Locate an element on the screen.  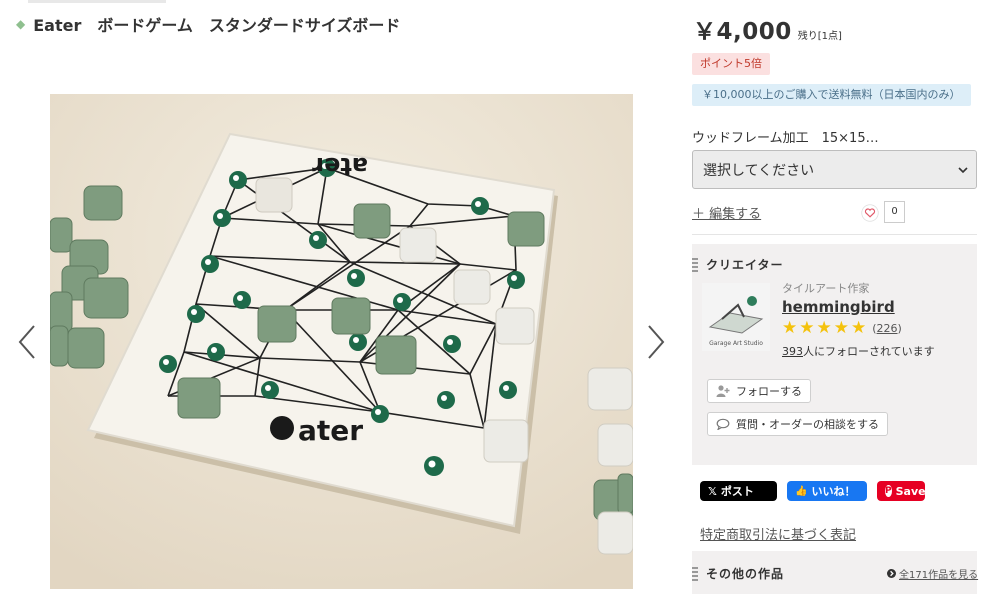
x-logo-icon: 𝕏 is located at coordinates (712, 491).